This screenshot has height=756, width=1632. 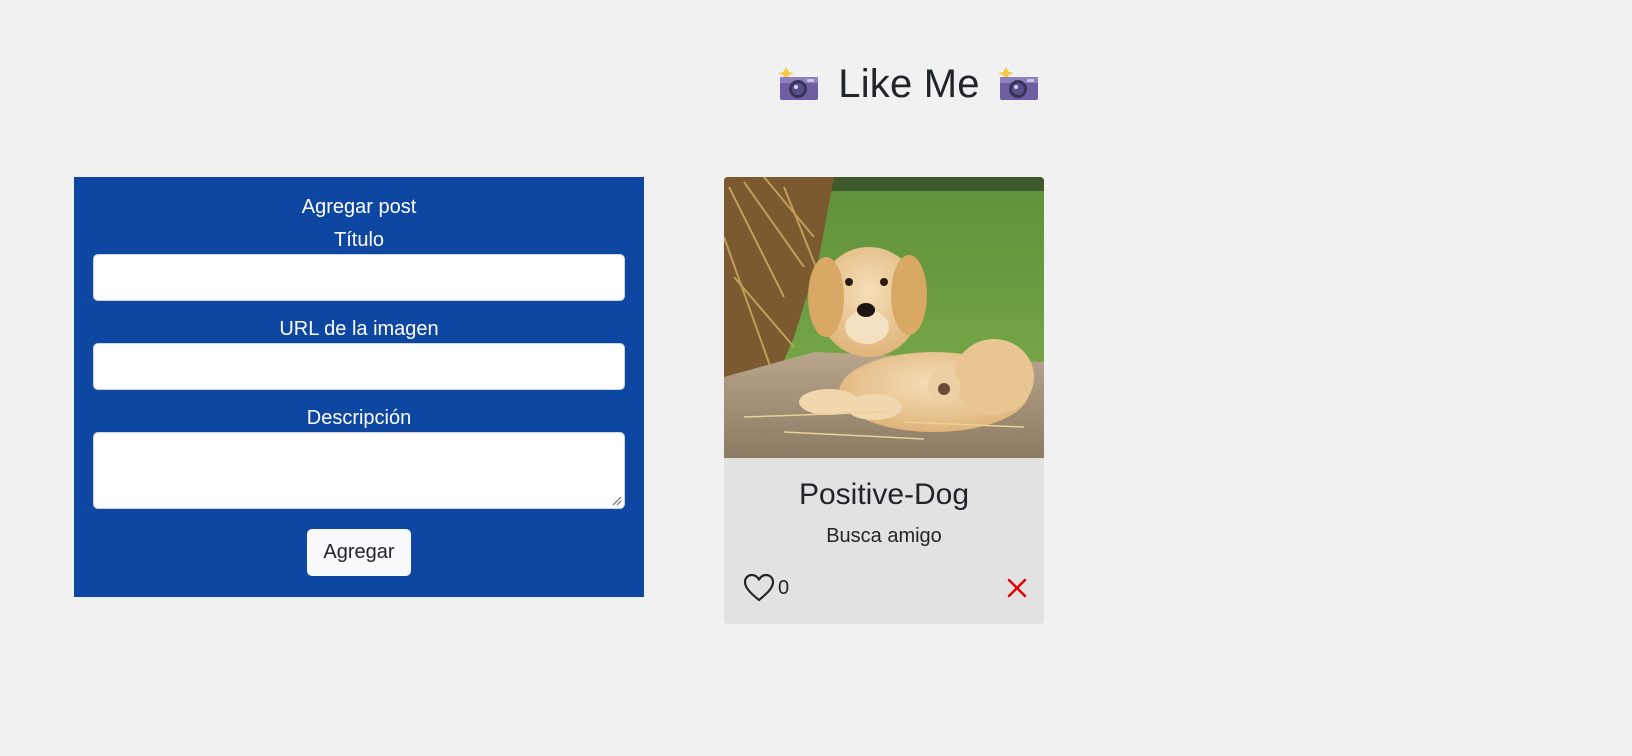 I want to click on like-count: 0, so click(x=784, y=587).